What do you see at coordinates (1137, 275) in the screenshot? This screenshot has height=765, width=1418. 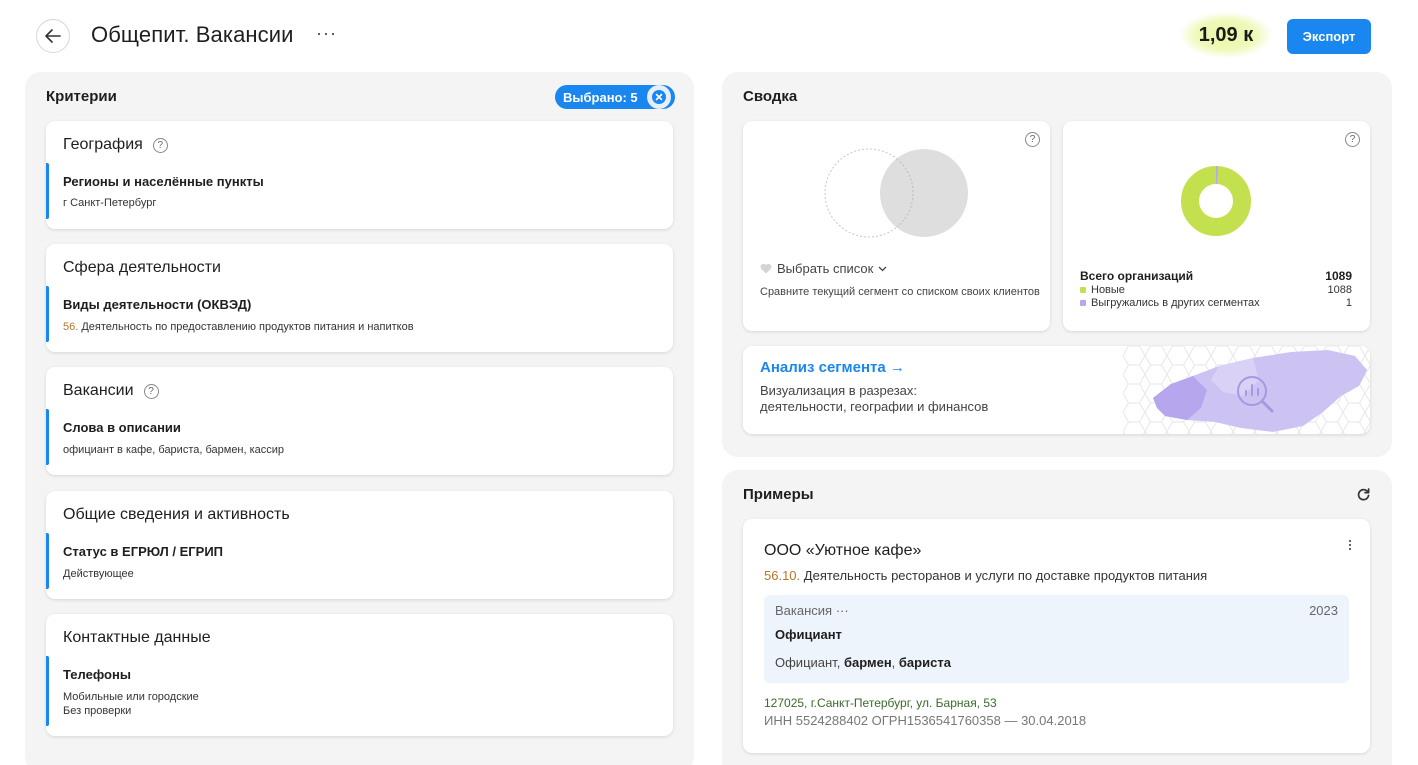 I see `total-label: Всего организаций` at bounding box center [1137, 275].